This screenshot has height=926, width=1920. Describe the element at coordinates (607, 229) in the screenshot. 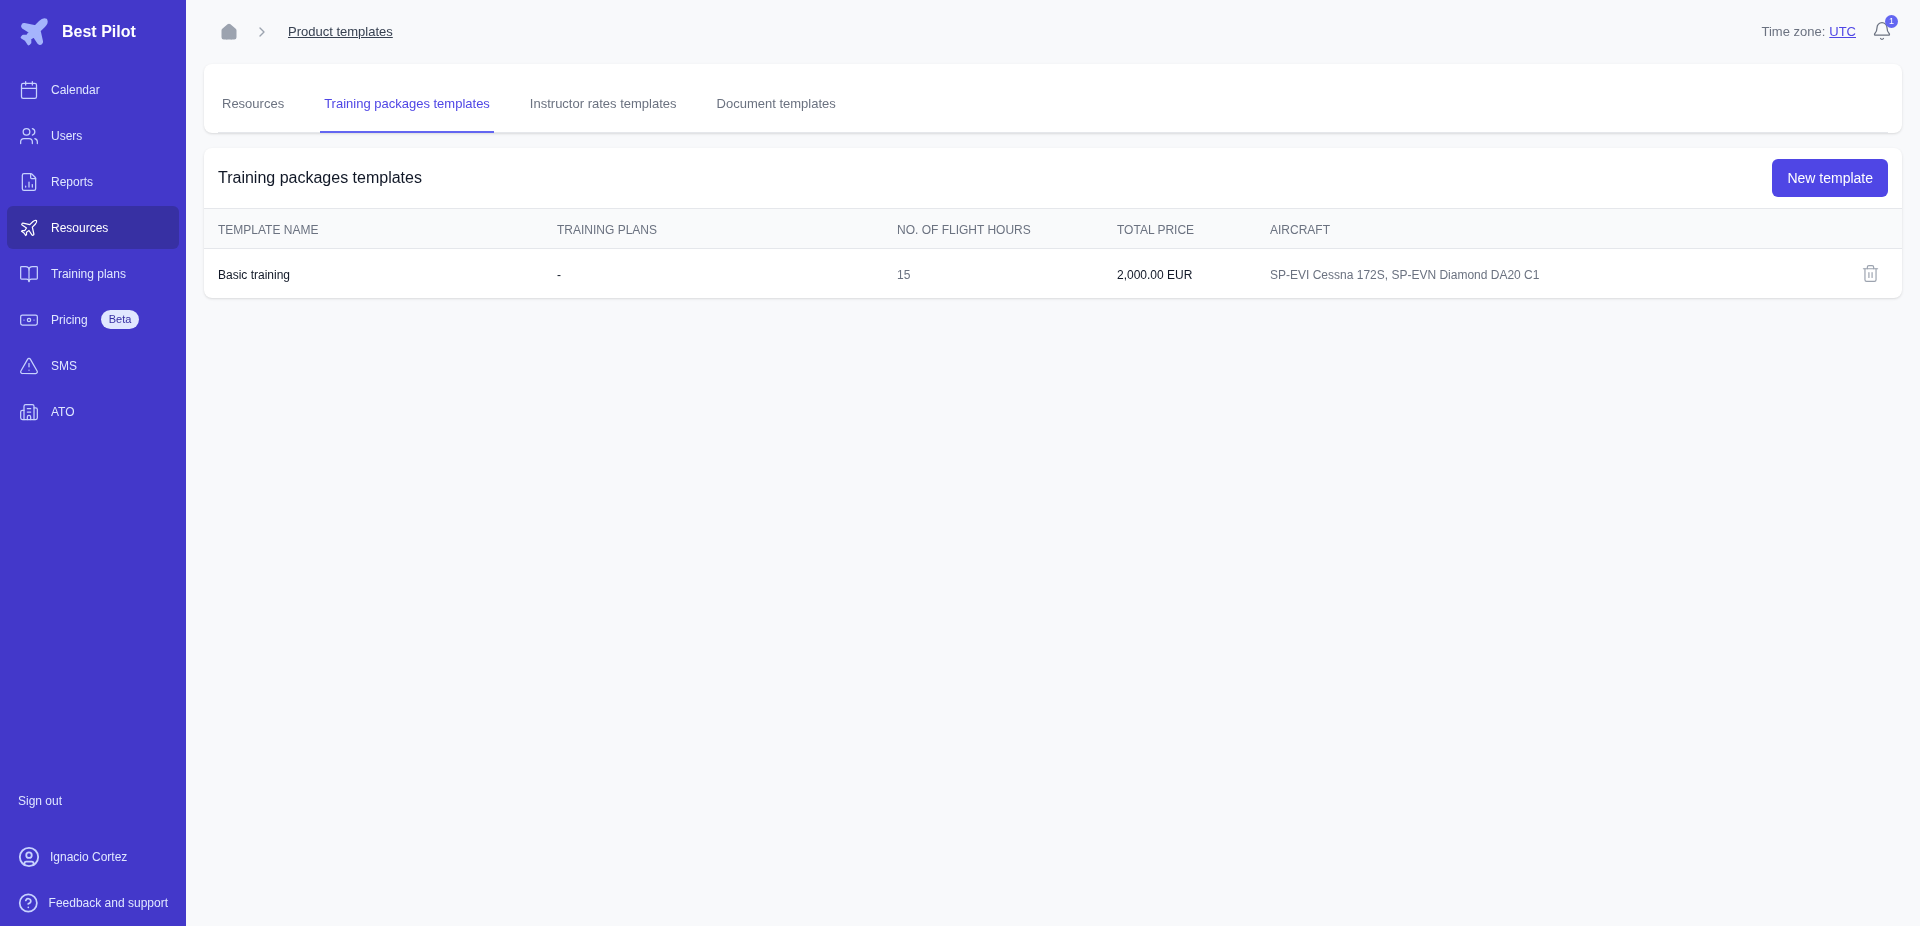

I see `column-header: TRAINING PLANS` at that location.